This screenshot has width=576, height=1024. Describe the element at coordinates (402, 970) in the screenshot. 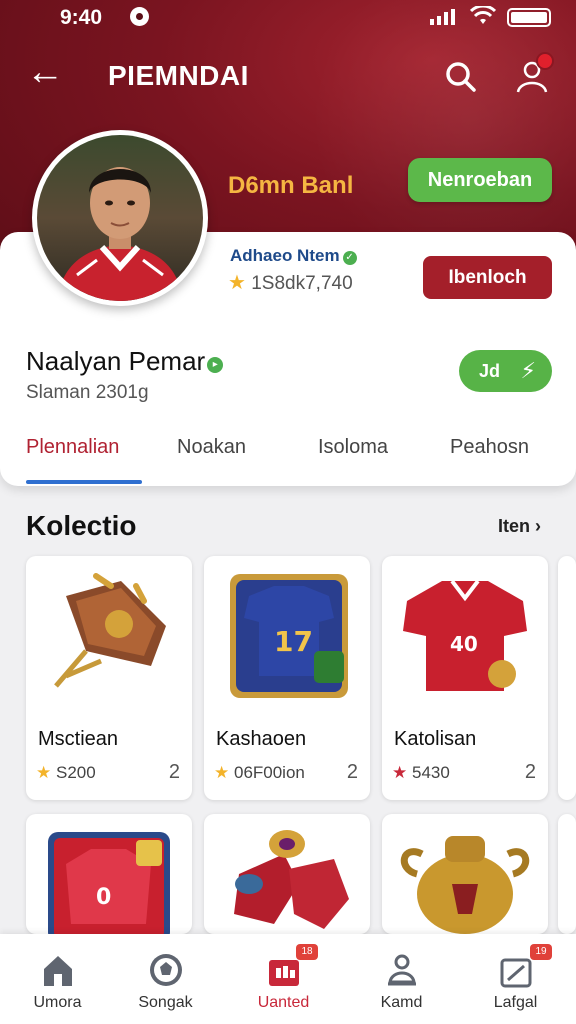

I see `bell-icon` at that location.